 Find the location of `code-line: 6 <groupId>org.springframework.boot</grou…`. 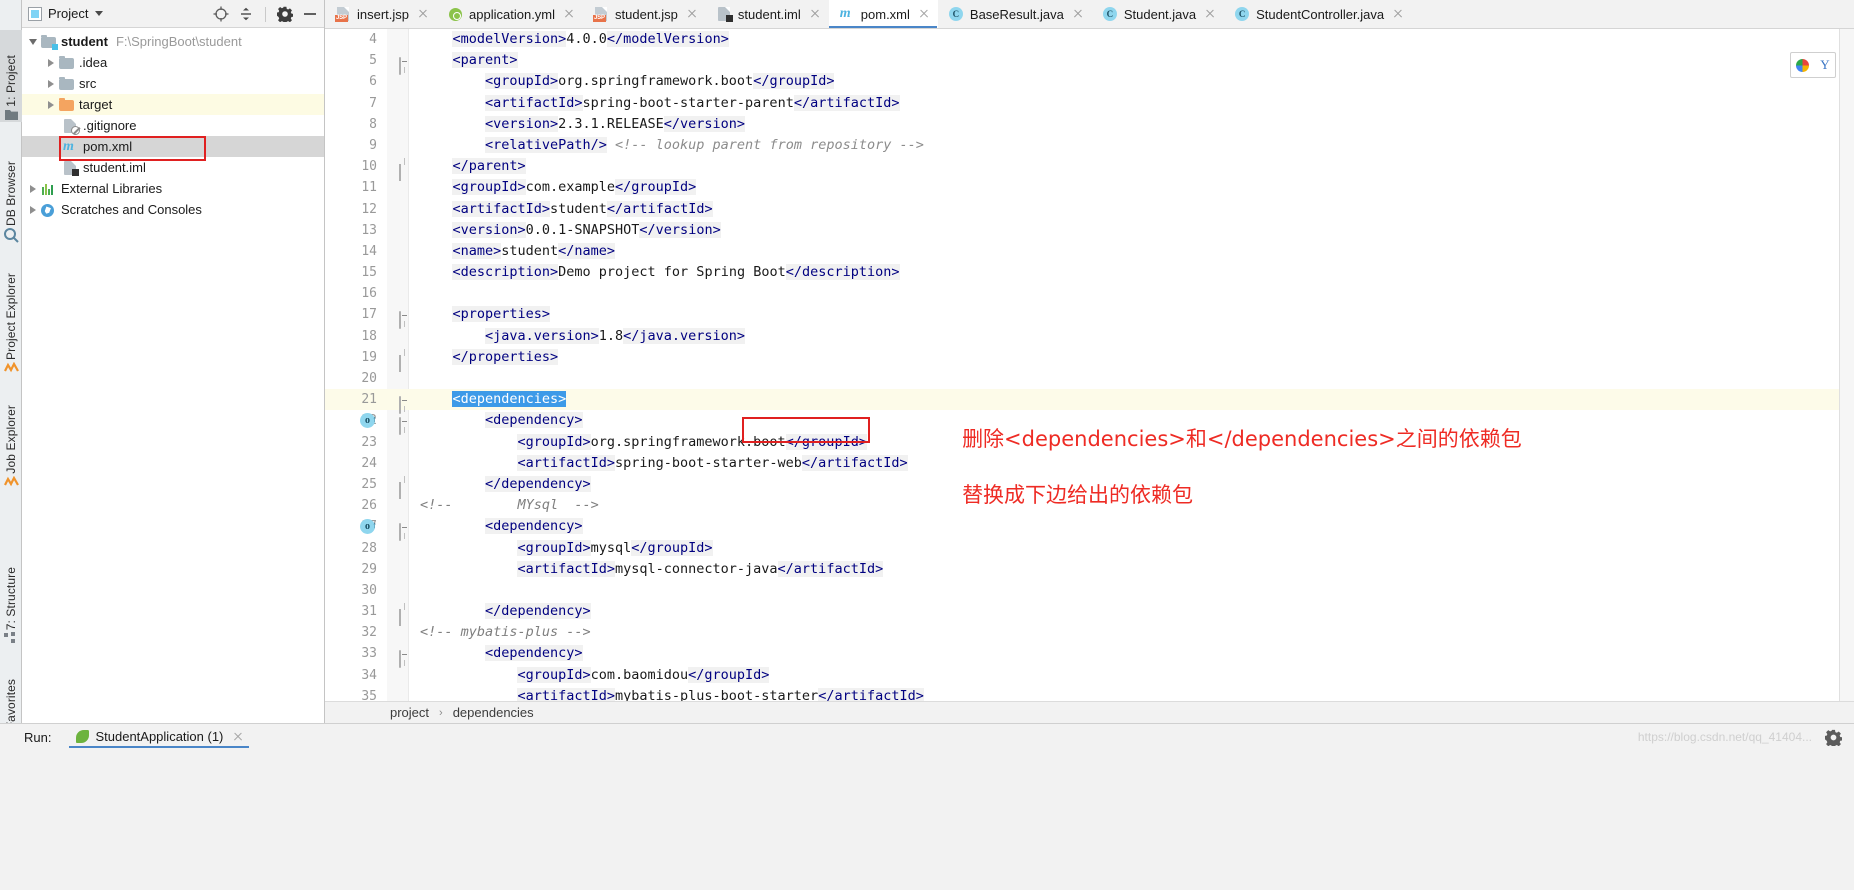

code-line: 6 <groupId>org.springframework.boot</grou… is located at coordinates (1089, 81).